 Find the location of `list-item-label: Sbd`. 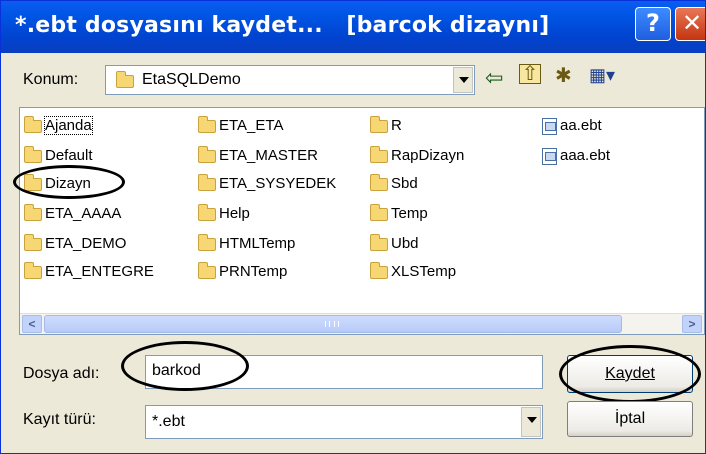

list-item-label: Sbd is located at coordinates (404, 183).